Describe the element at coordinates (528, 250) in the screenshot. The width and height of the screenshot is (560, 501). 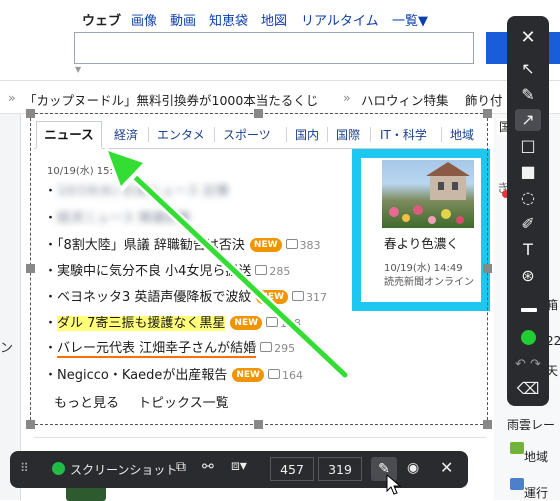
I see `text-tool-icon: T` at that location.